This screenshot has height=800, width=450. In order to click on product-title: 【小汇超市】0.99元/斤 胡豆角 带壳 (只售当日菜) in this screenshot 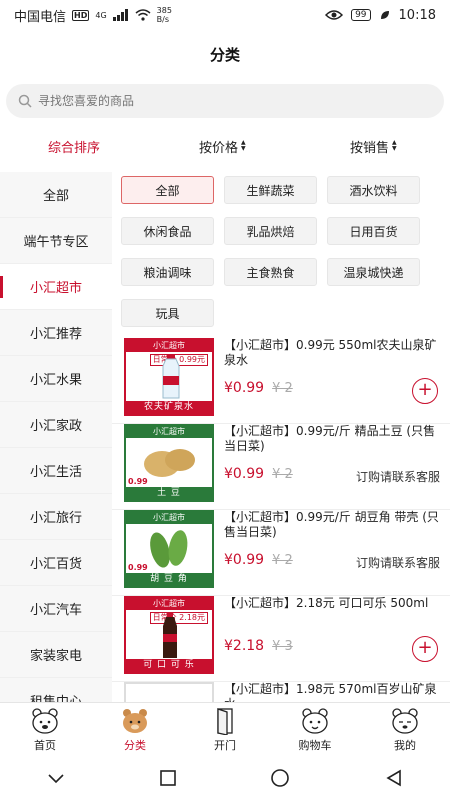, I will do `click(331, 524)`.